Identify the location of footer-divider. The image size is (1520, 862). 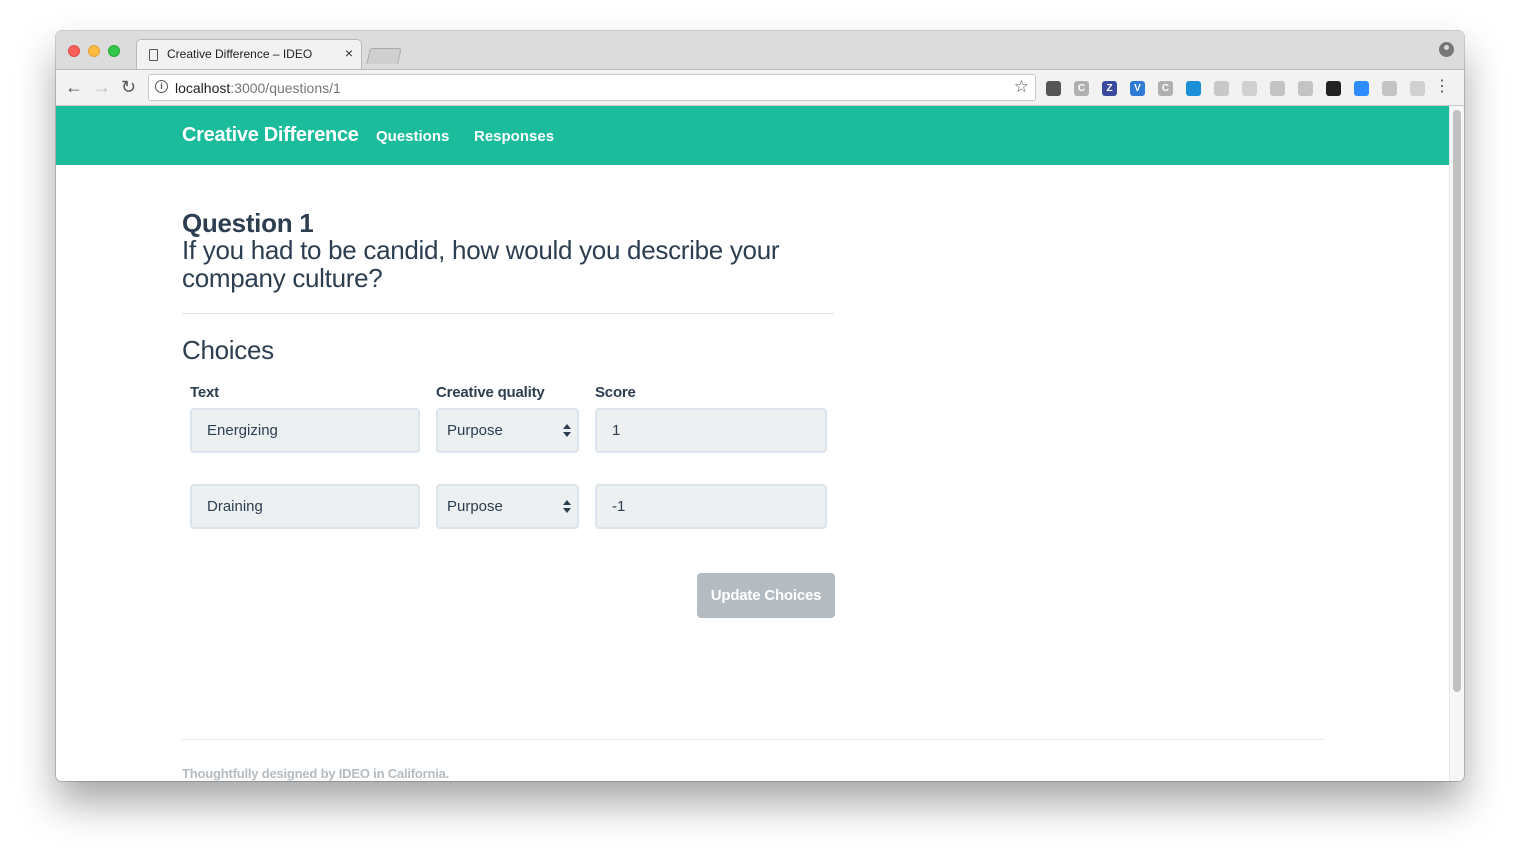
(753, 739).